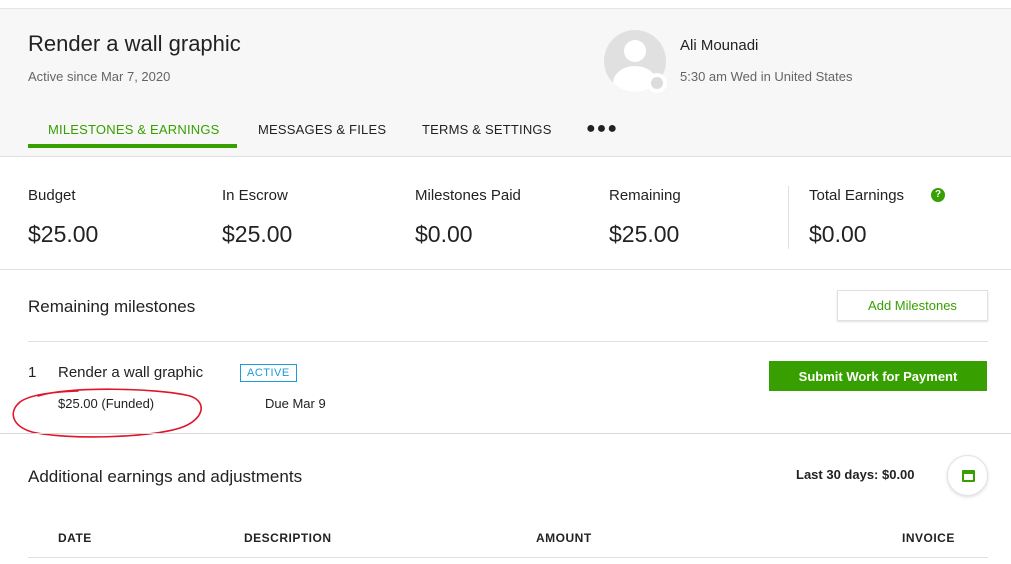  I want to click on milestone-title: Render a wall graphic, so click(131, 372).